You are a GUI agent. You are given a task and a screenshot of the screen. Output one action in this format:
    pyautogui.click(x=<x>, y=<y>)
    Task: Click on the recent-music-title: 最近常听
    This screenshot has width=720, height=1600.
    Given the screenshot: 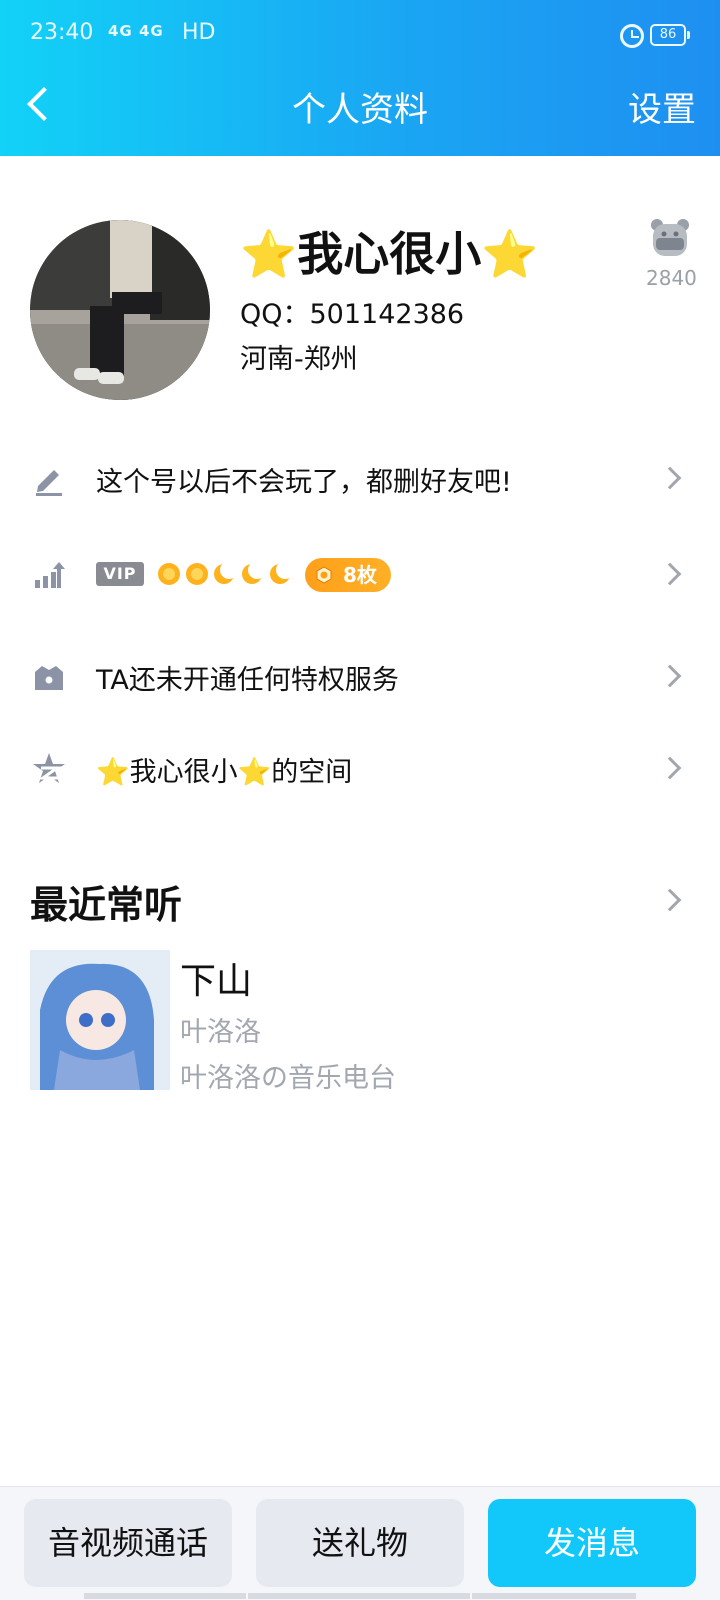 What is the action you would take?
    pyautogui.click(x=106, y=905)
    